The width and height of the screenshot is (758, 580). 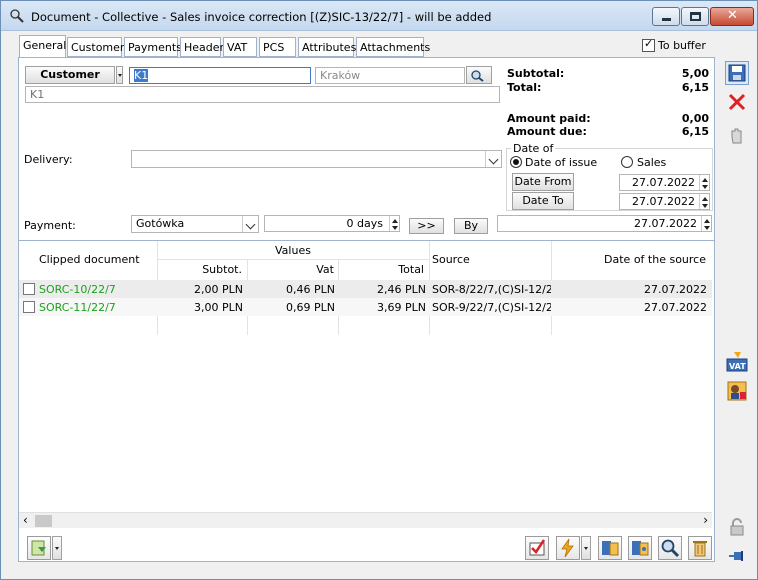 What do you see at coordinates (274, 47) in the screenshot?
I see `tab-label: PCS` at bounding box center [274, 47].